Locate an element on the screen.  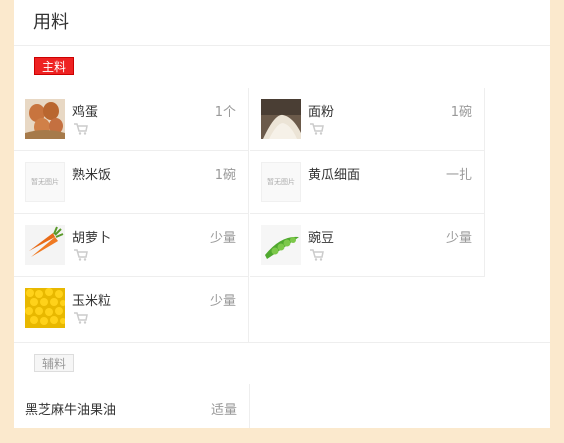
ingredient-item: 玉米粒 少量 is located at coordinates (131, 309).